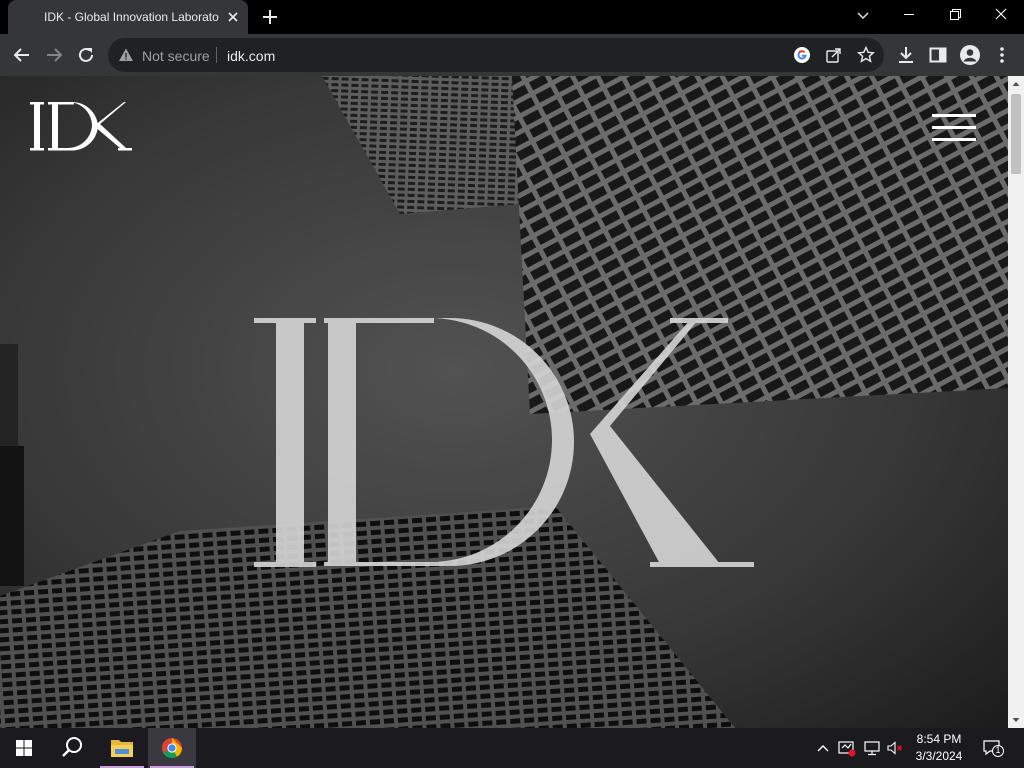  What do you see at coordinates (72, 748) in the screenshot?
I see `search-icon` at bounding box center [72, 748].